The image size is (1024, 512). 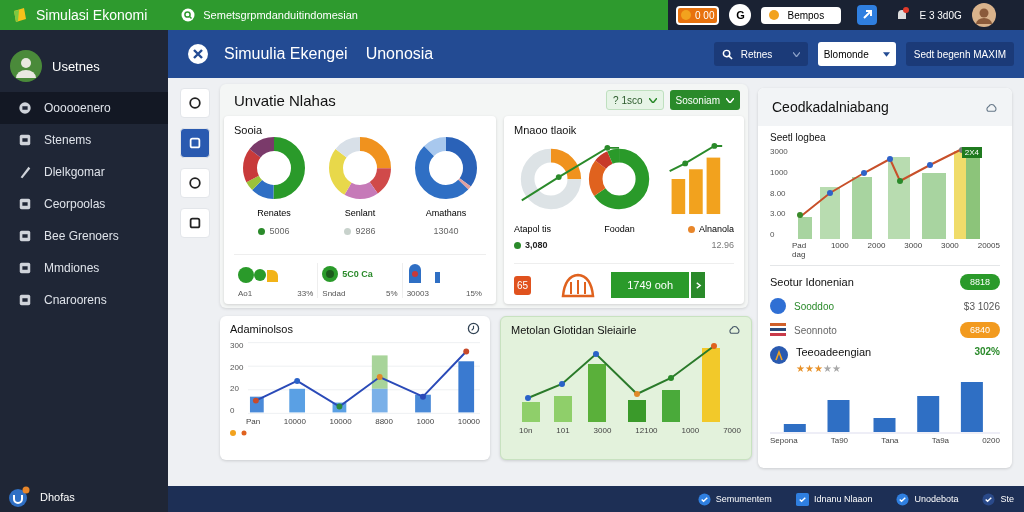 I want to click on profile-icon, so click(x=19, y=497).